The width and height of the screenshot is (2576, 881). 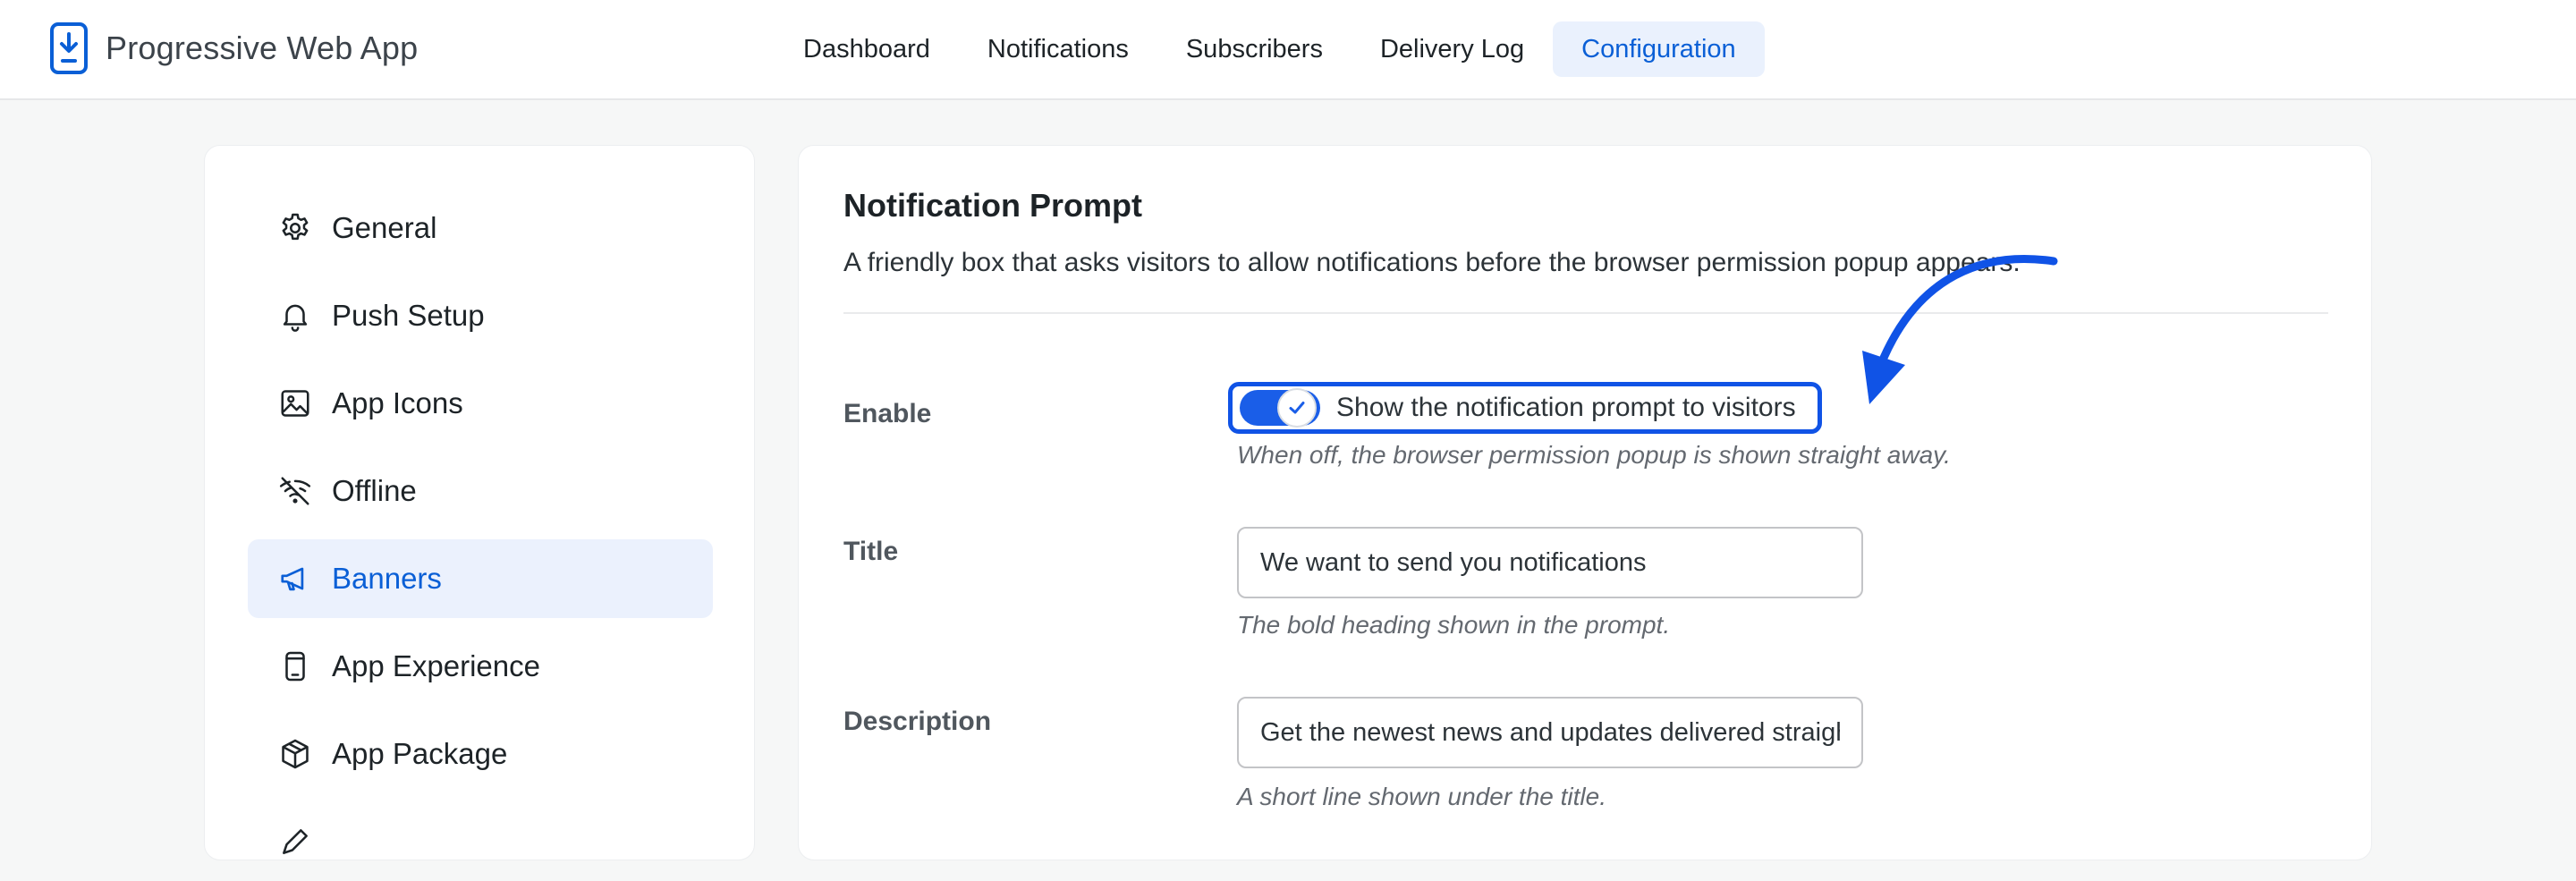 What do you see at coordinates (1550, 562) in the screenshot?
I see `title-input` at bounding box center [1550, 562].